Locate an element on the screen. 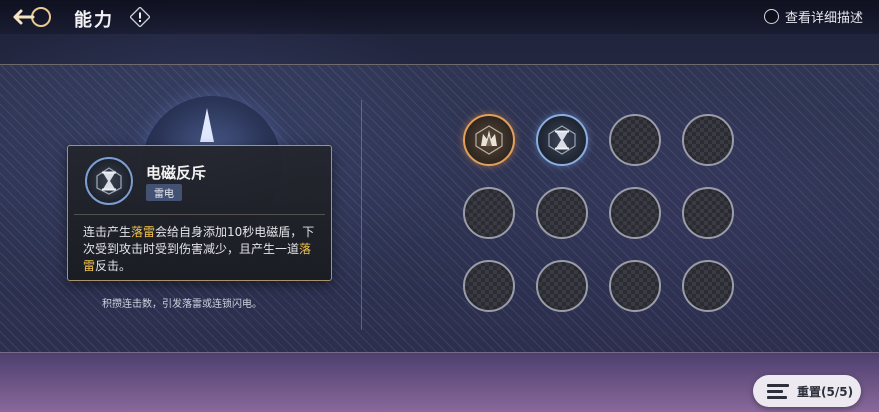  detail-toggle-label: 查看详细描述 is located at coordinates (823, 18).